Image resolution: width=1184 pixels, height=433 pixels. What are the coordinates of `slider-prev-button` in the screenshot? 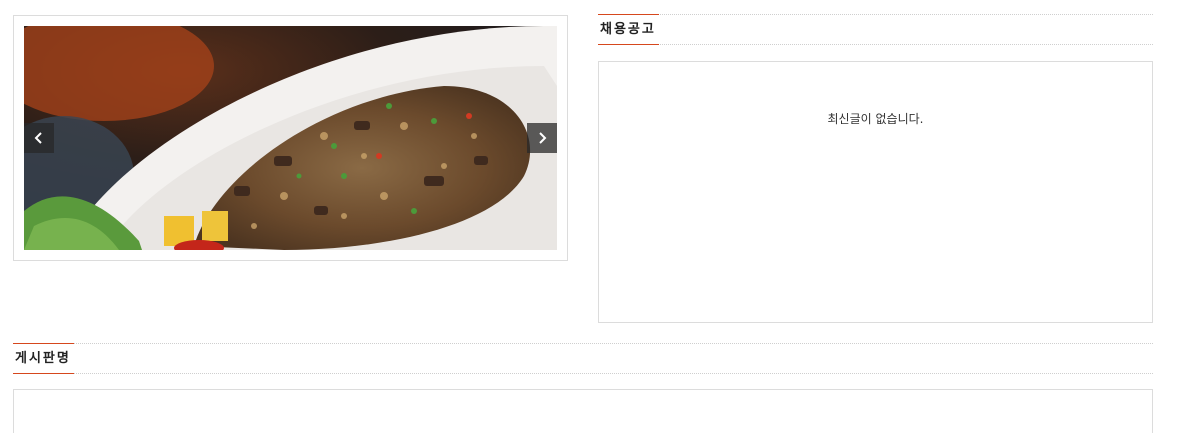 It's located at (39, 138).